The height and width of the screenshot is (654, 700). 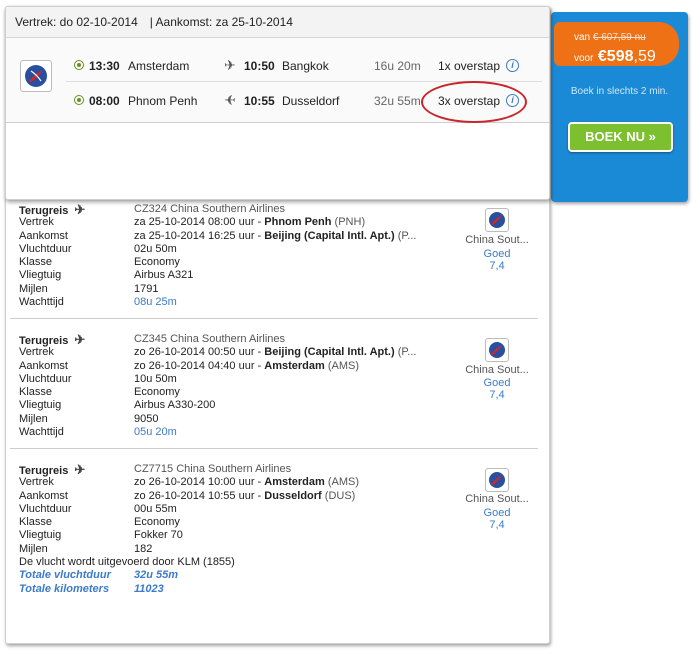 What do you see at coordinates (104, 66) in the screenshot?
I see `outbound-dep-time: 13:30` at bounding box center [104, 66].